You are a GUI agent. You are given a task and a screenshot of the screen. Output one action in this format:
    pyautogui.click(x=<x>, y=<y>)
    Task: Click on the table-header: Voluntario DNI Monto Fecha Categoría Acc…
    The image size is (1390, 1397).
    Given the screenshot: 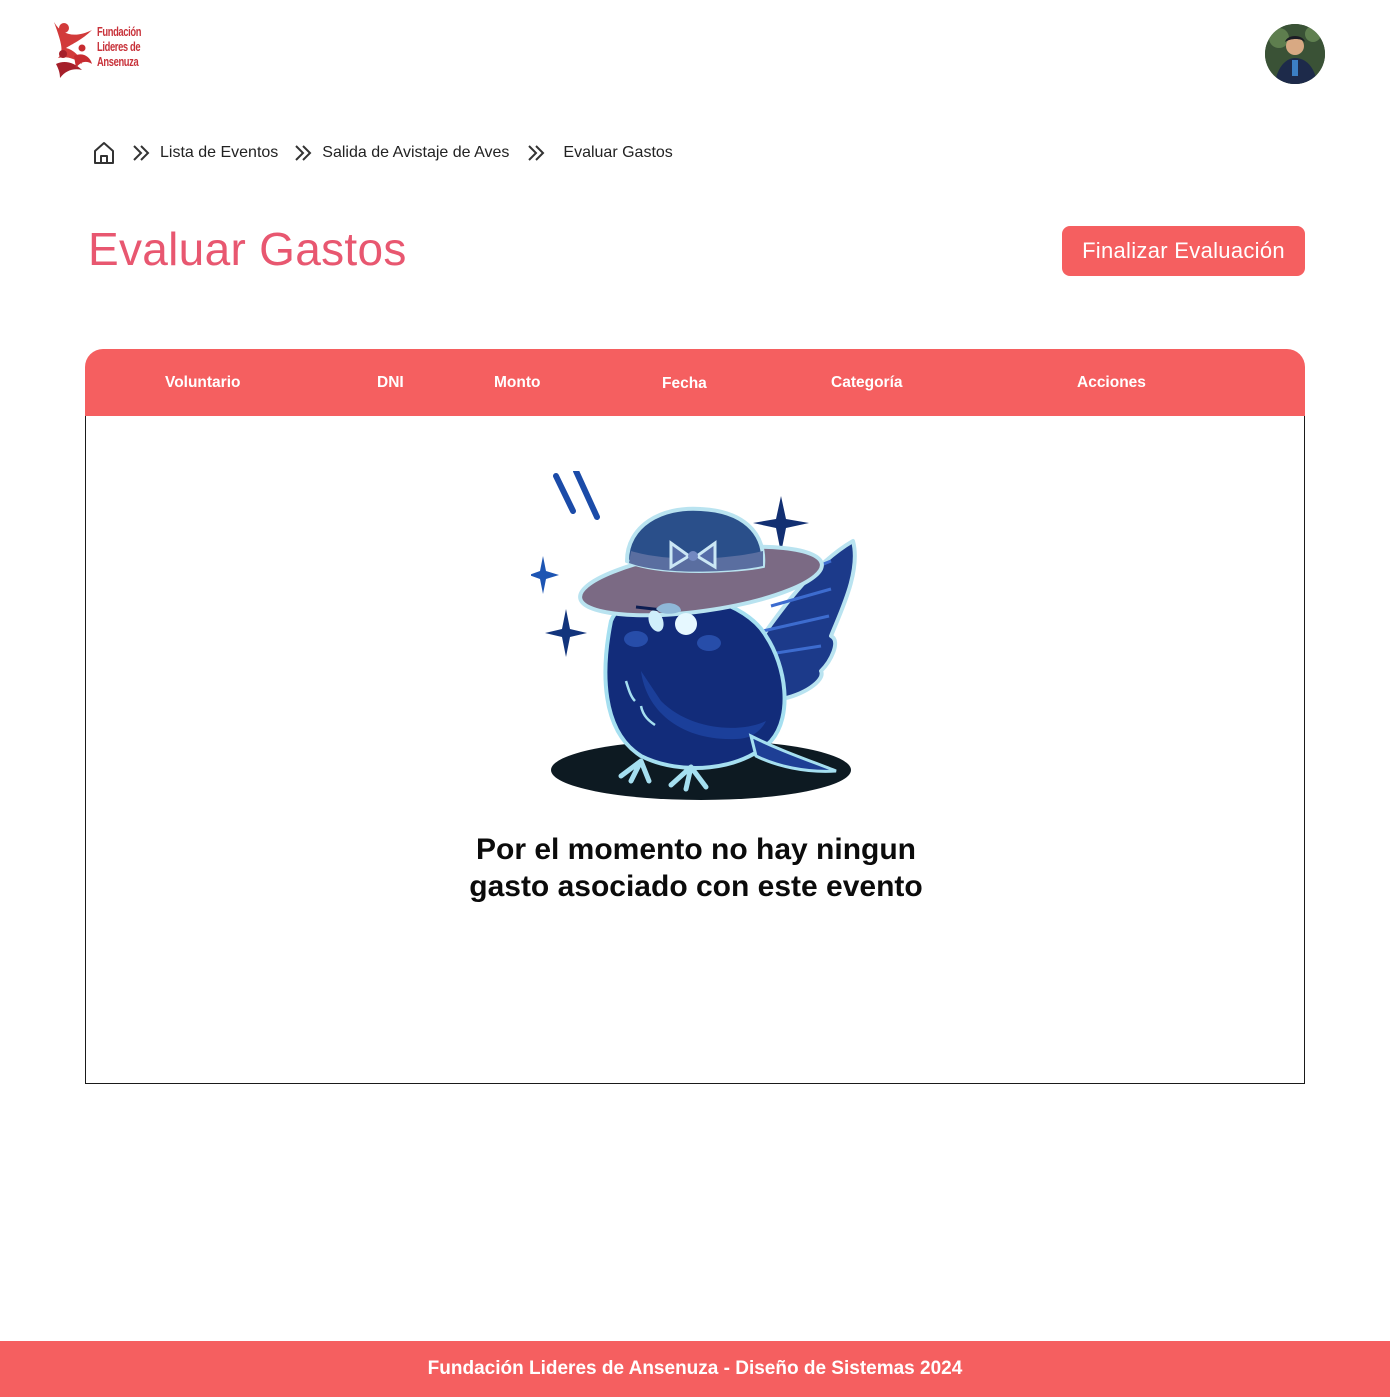 What is the action you would take?
    pyautogui.click(x=695, y=382)
    